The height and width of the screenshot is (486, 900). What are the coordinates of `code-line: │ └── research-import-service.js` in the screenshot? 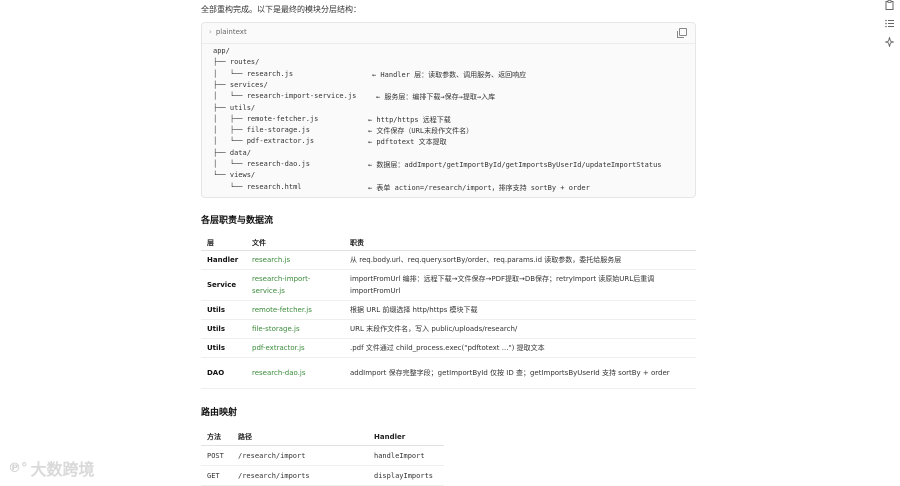 It's located at (285, 96).